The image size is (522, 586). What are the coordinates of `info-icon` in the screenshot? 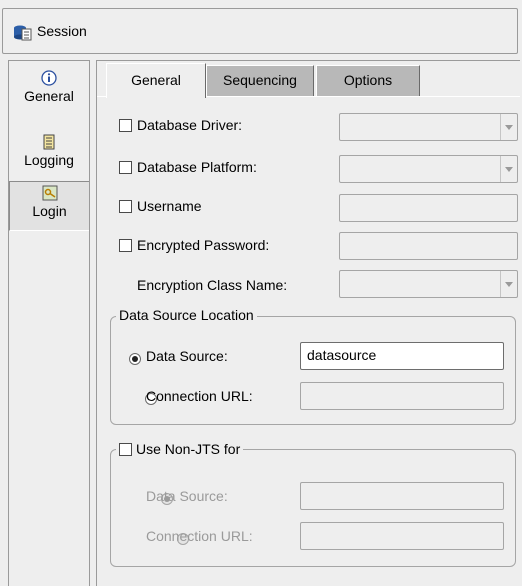 It's located at (49, 78).